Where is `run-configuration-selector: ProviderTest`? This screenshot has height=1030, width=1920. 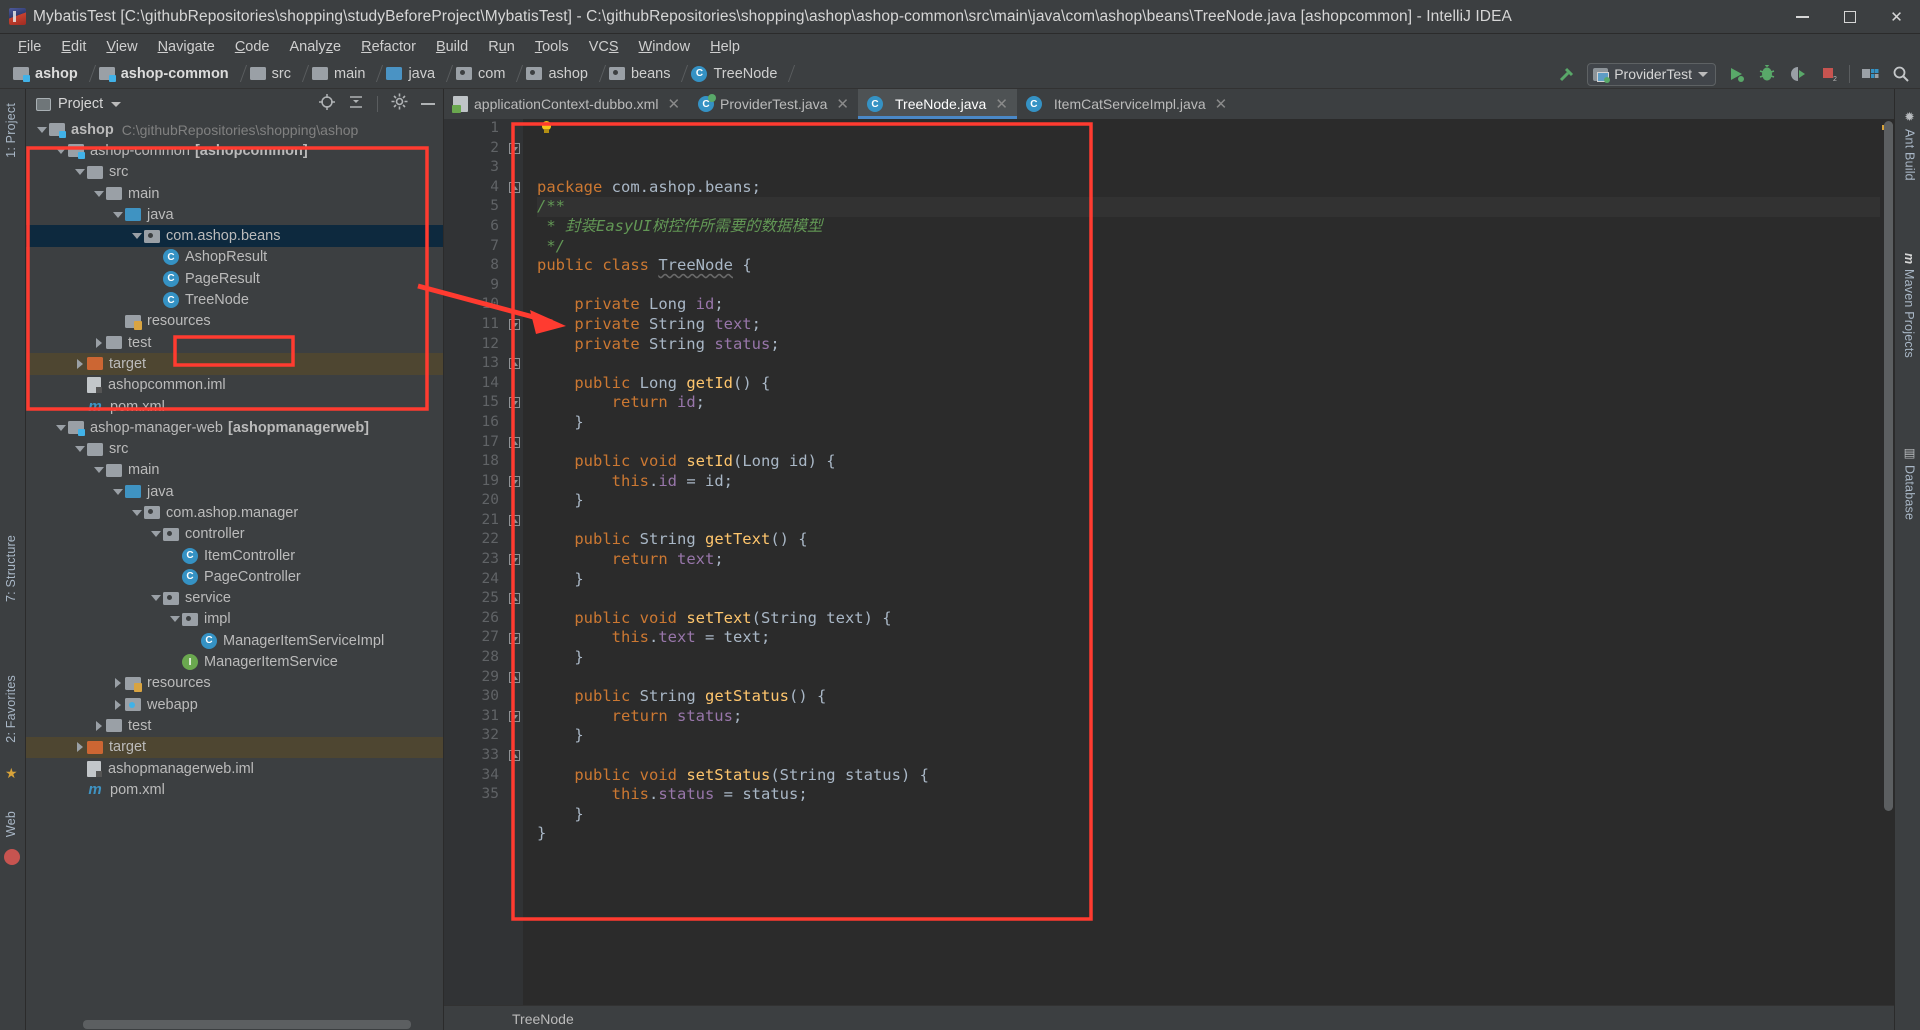
run-configuration-selector: ProviderTest is located at coordinates (1651, 74).